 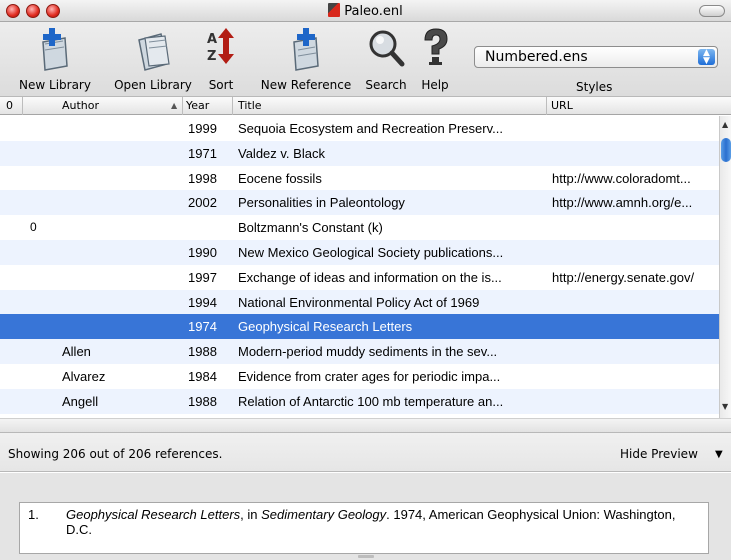 I want to click on cell-year: 1971, so click(x=202, y=153).